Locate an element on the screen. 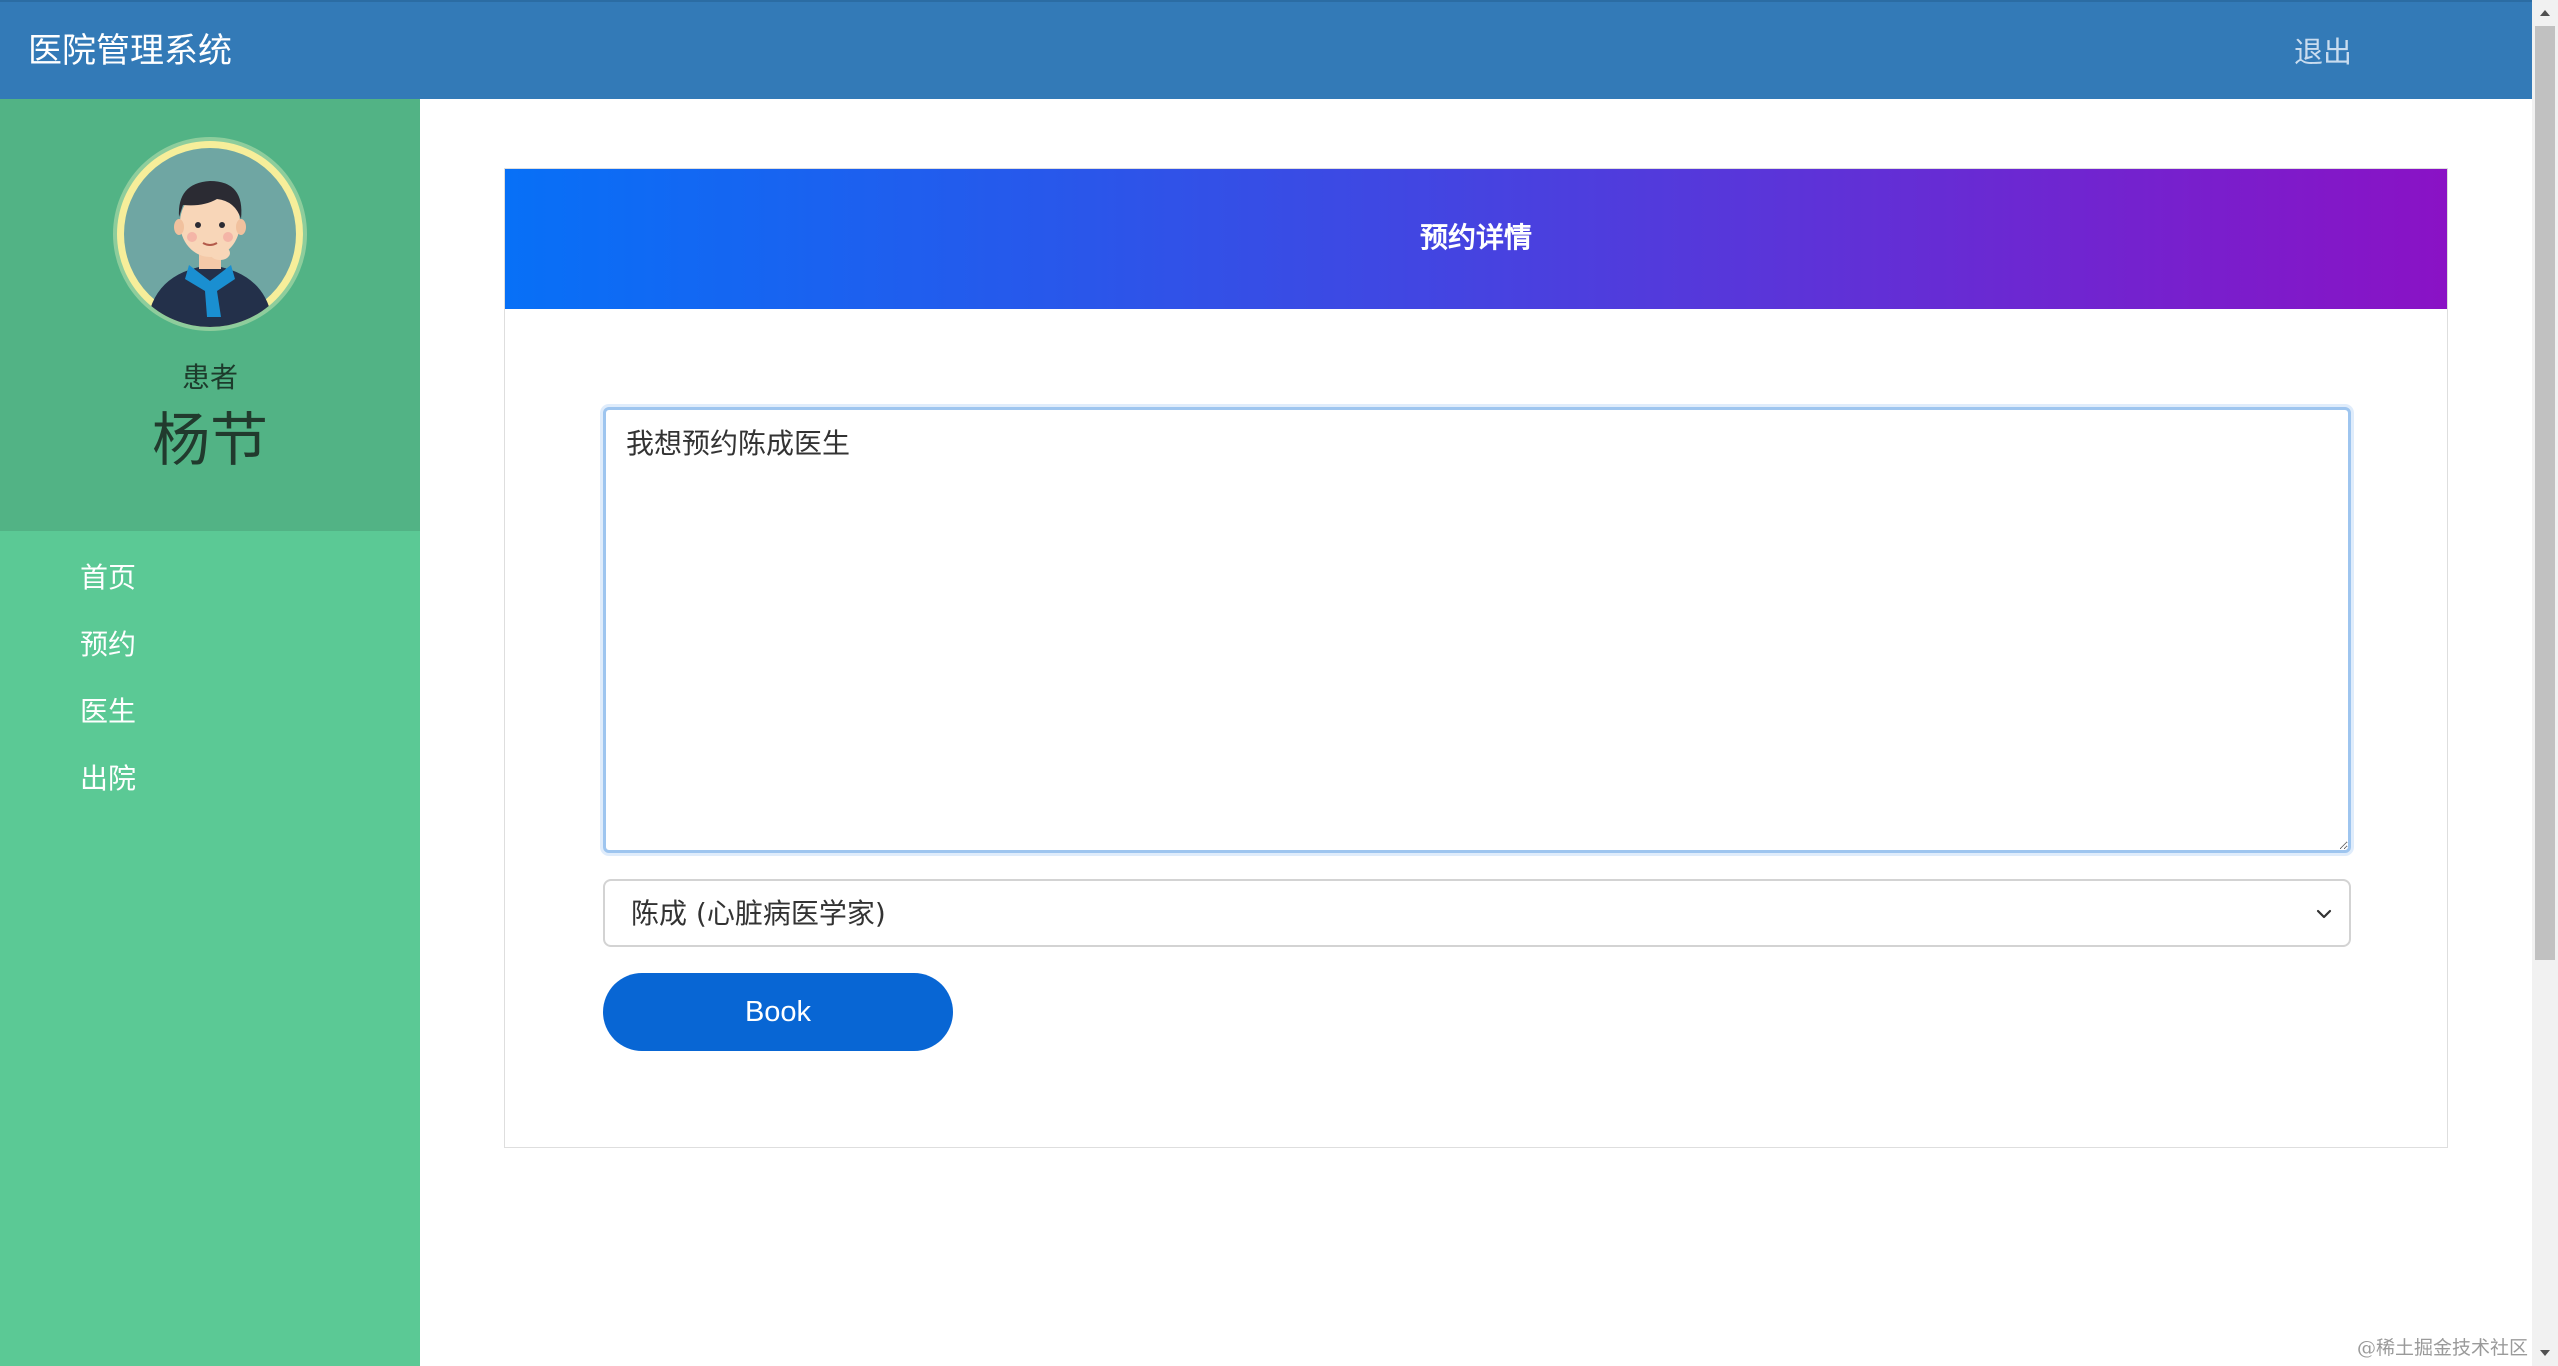  scrollbar-thumb is located at coordinates (2545, 493).